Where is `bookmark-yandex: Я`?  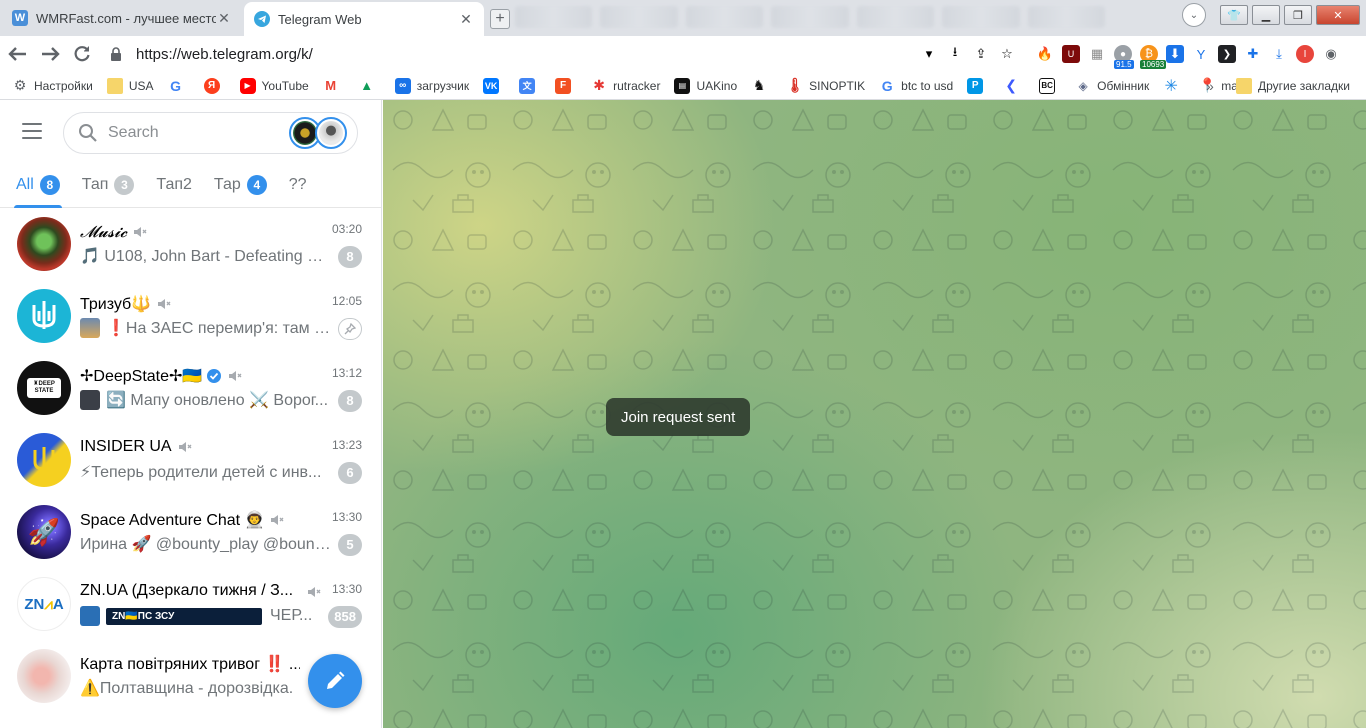
bookmark-yandex: Я is located at coordinates (214, 85).